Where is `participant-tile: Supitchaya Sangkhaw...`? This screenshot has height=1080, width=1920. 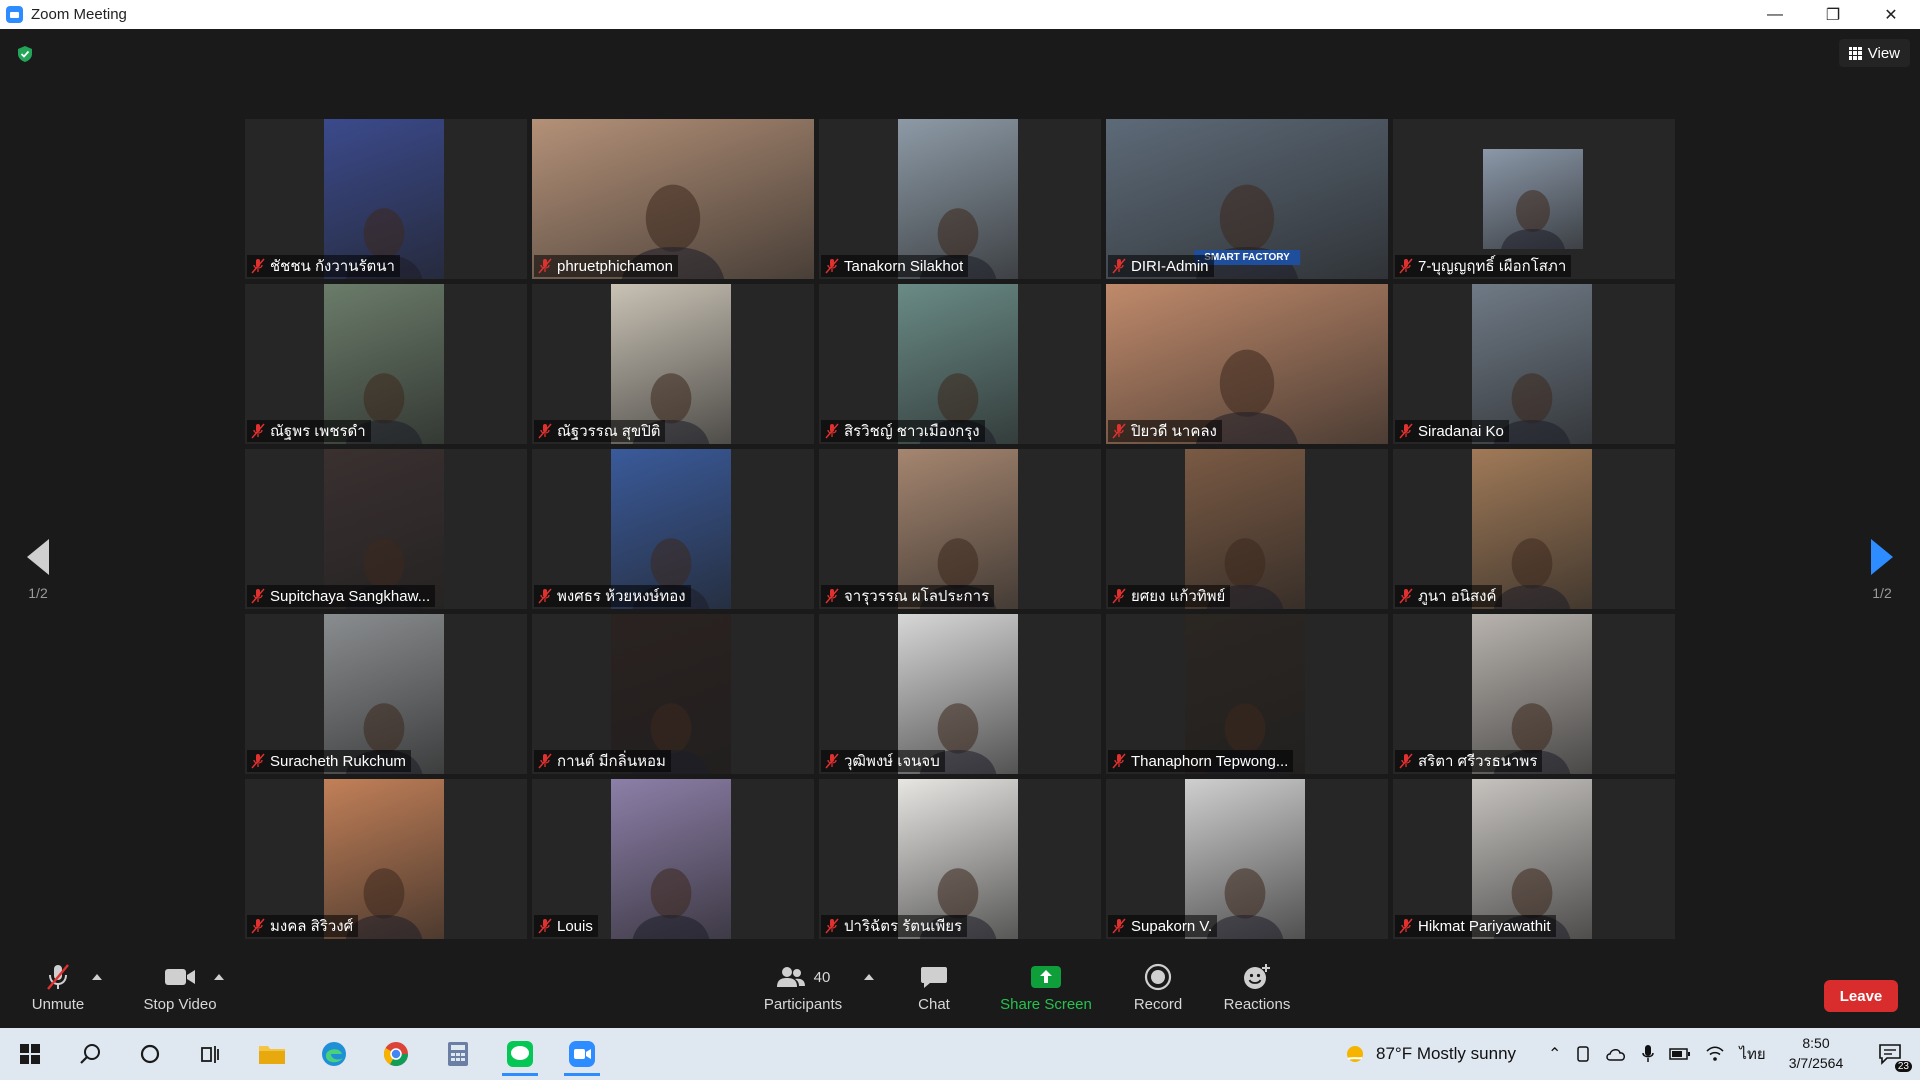 participant-tile: Supitchaya Sangkhaw... is located at coordinates (386, 529).